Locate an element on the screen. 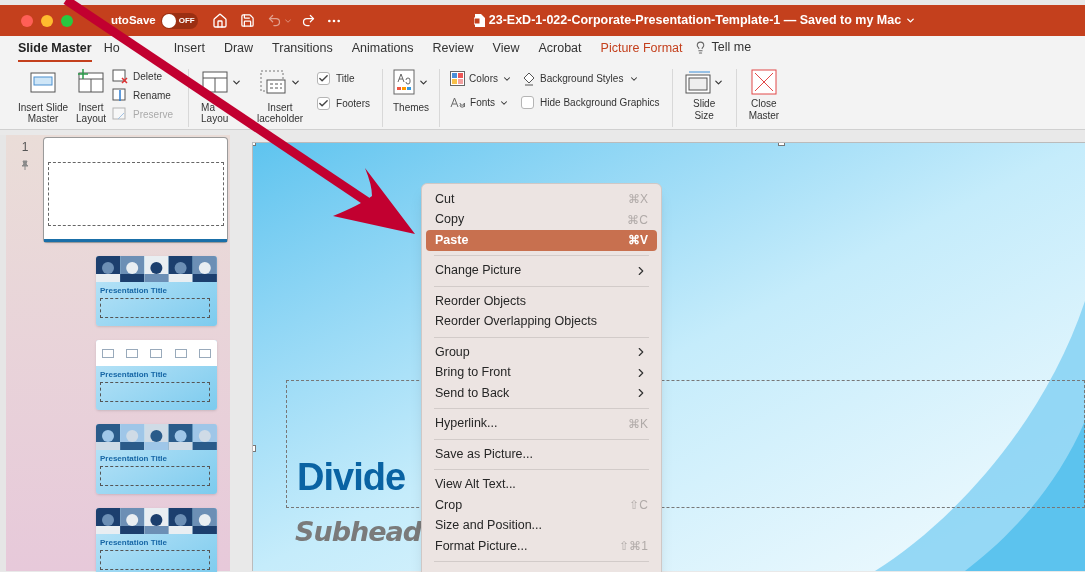  redo-icon is located at coordinates (308, 20).